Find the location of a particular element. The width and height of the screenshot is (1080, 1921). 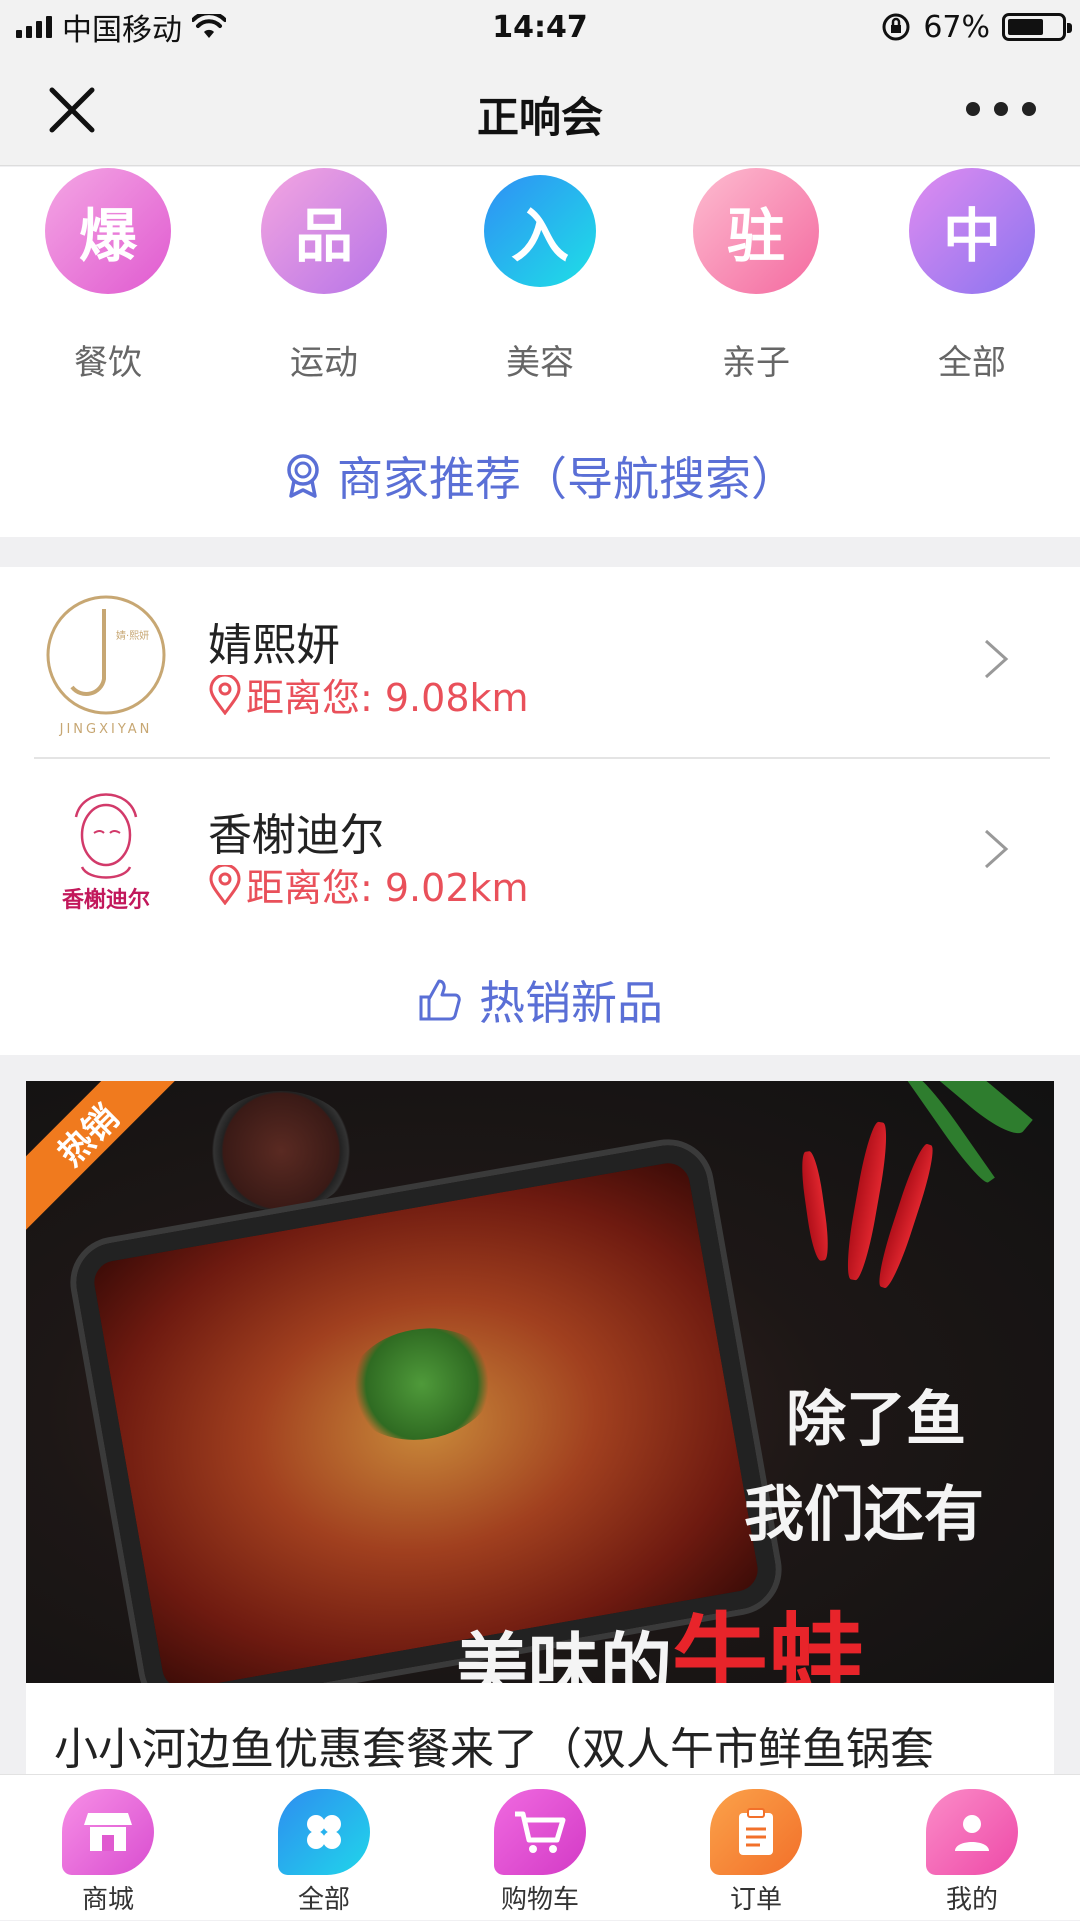

tab-mall: 商城 is located at coordinates (108, 1848).